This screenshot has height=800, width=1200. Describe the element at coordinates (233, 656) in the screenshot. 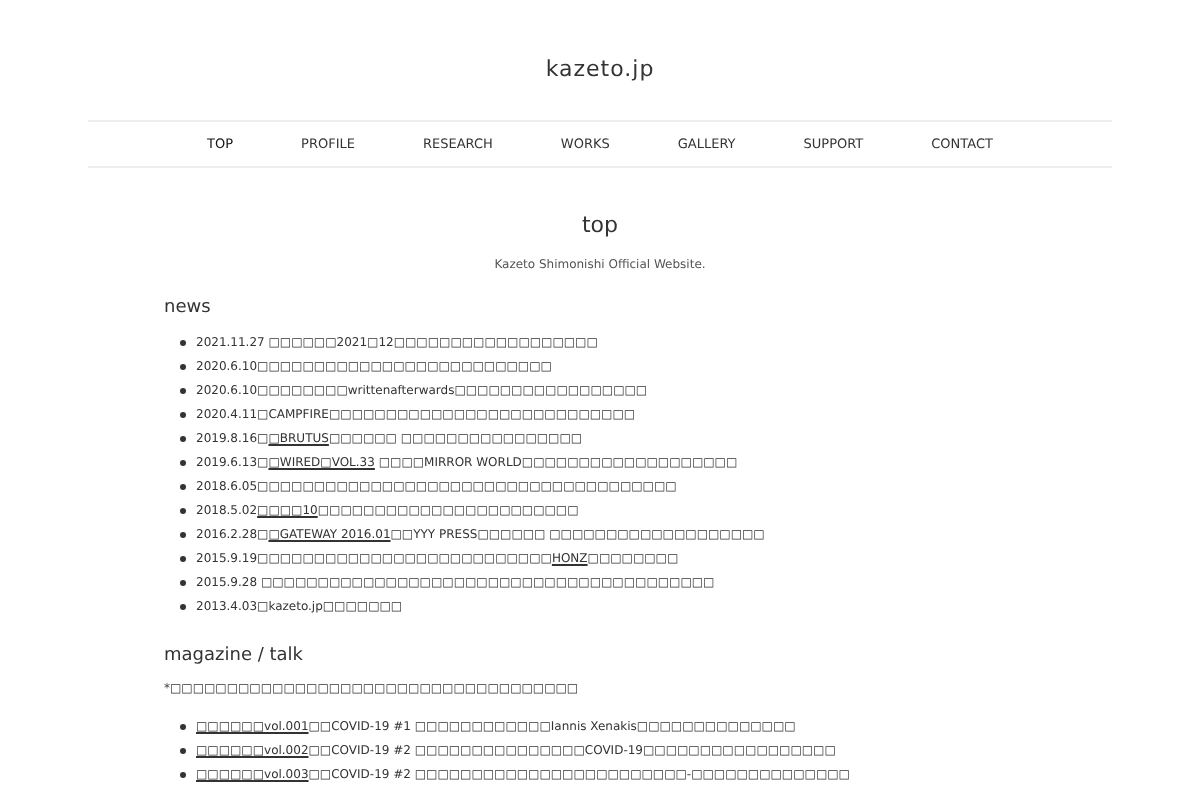

I see `section-heading: magazine / talk` at that location.